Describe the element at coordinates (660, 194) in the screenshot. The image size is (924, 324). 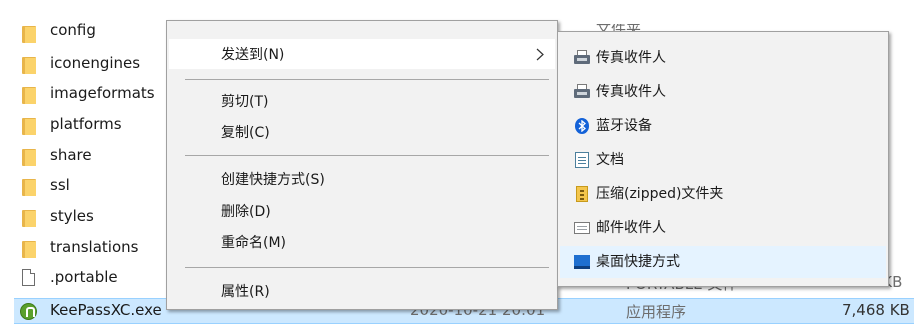
I see `submenu-item-label: 压缩(zipped)文件夹` at that location.